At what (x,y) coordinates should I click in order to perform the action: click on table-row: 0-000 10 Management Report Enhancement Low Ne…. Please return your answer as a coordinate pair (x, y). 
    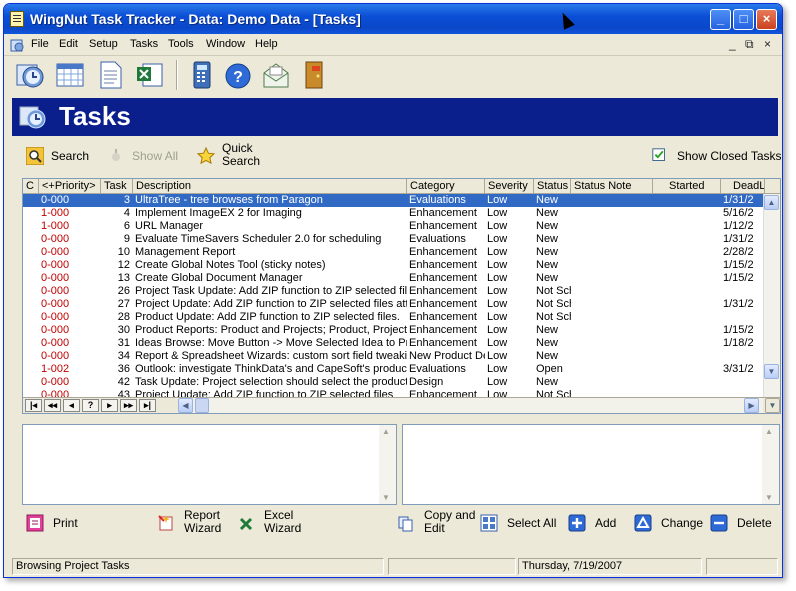
    Looking at the image, I should click on (394, 252).